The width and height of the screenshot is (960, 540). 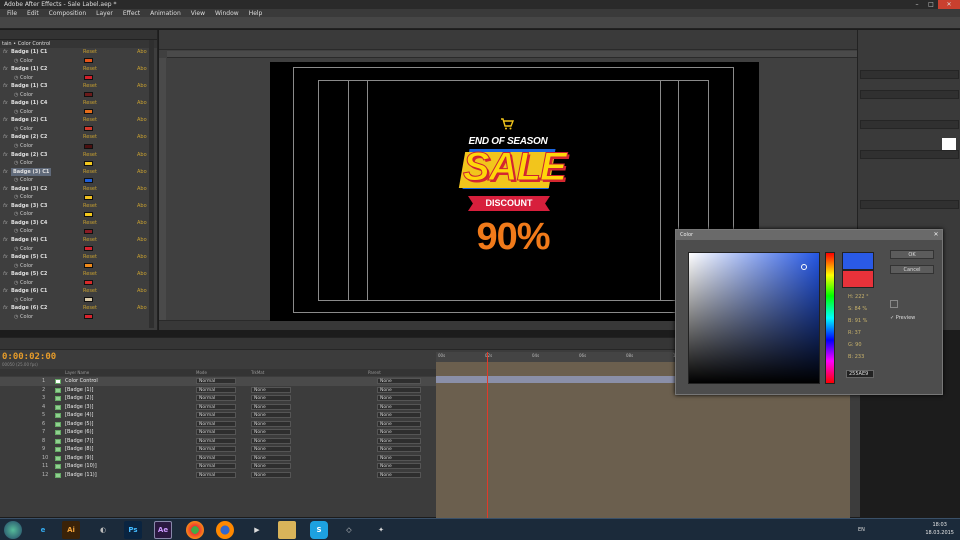 What do you see at coordinates (856, 357) in the screenshot?
I see `color-value-field: B: 233` at bounding box center [856, 357].